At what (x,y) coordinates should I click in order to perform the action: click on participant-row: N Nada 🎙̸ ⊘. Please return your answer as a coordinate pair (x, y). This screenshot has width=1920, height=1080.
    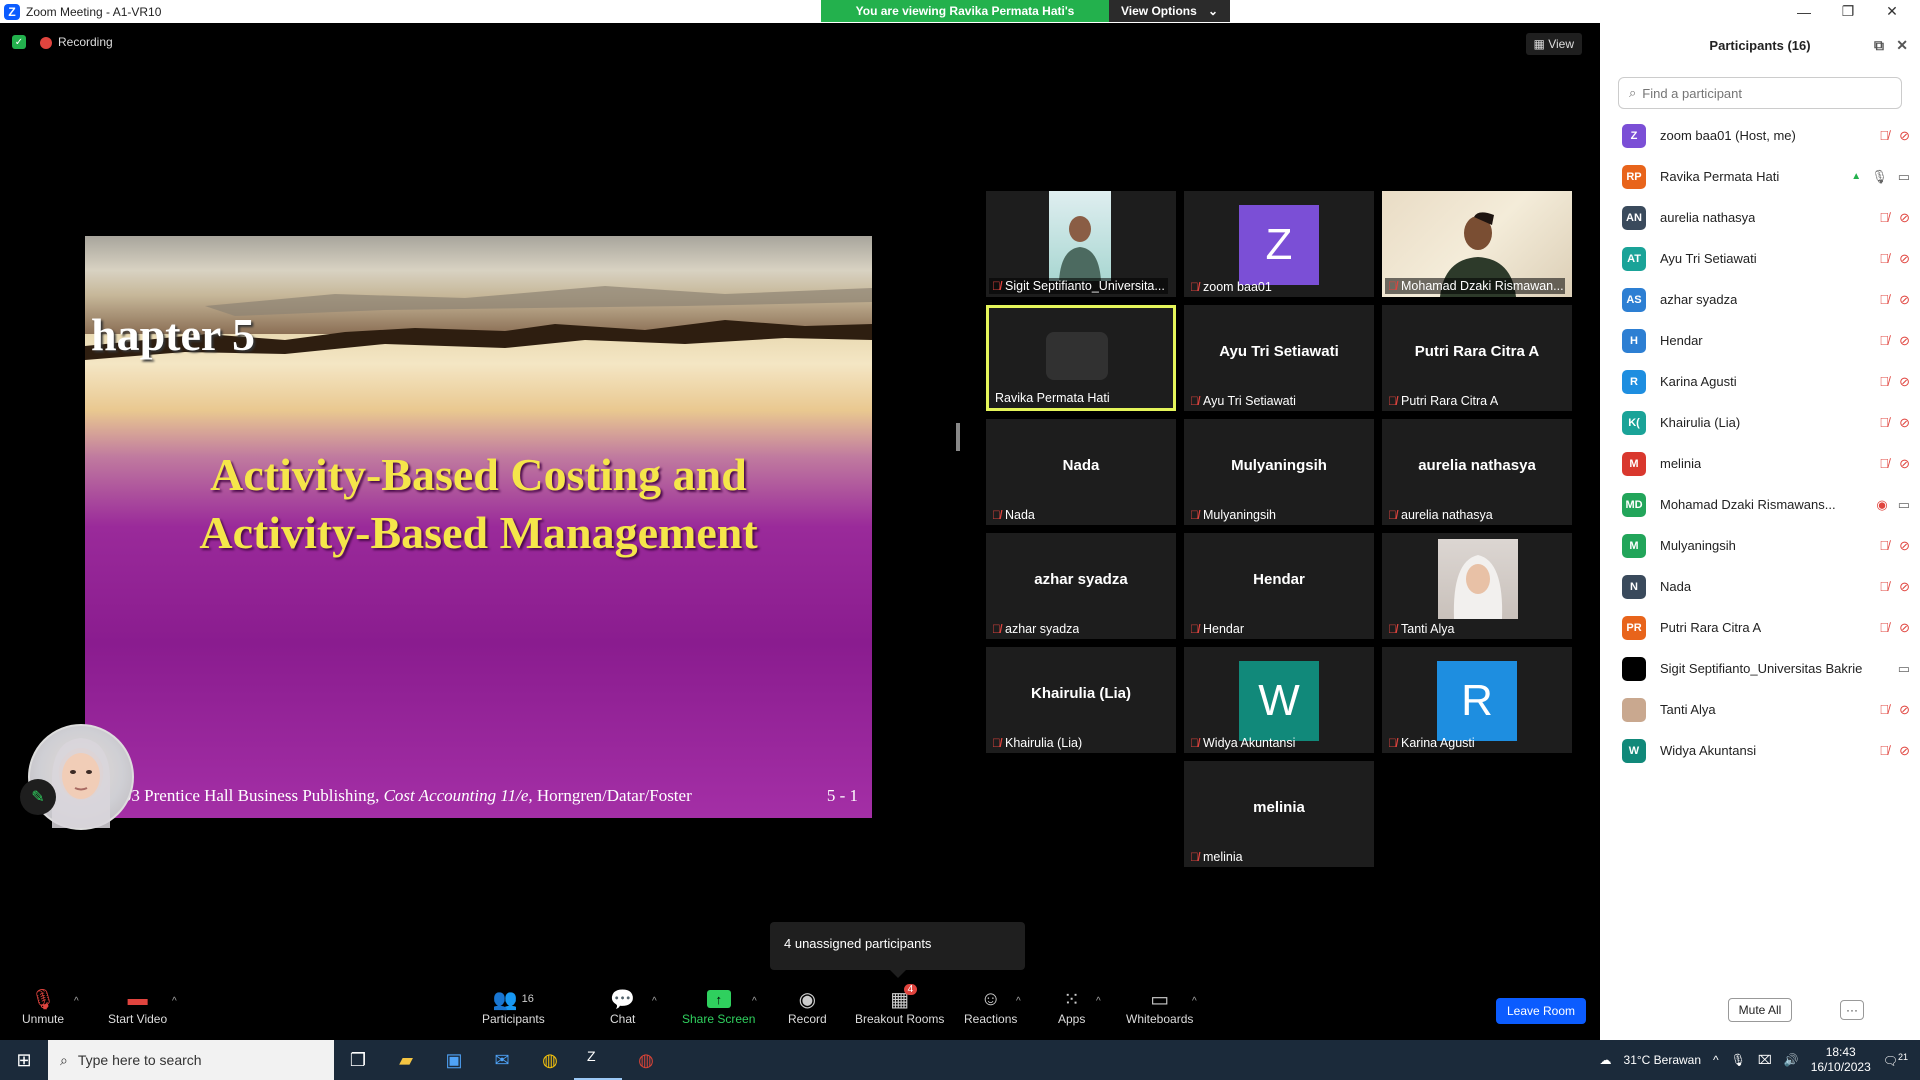
    Looking at the image, I should click on (1760, 586).